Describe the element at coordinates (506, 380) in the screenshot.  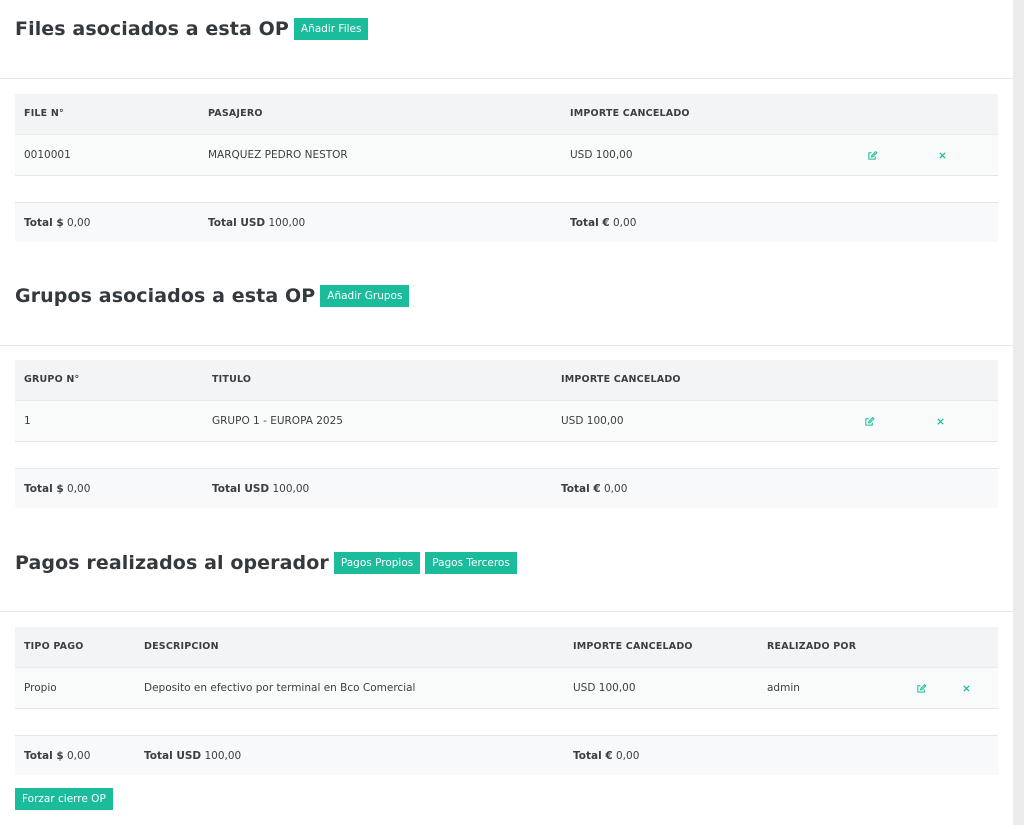
I see `table-header: GRUPO N° TITULO IMPORTE CANCELADO` at that location.